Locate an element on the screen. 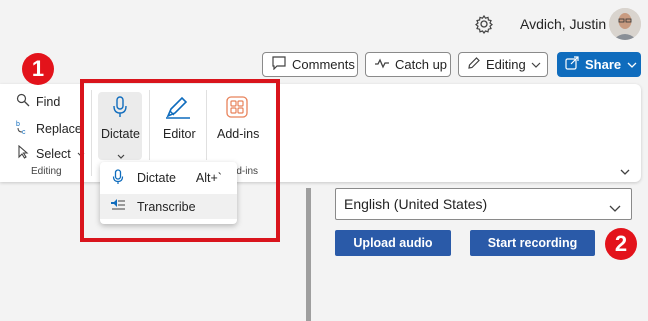 This screenshot has height=321, width=648. catch-up-icon is located at coordinates (382, 64).